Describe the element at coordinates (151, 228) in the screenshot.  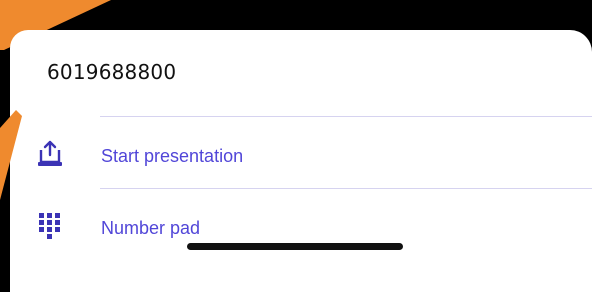
I see `number-pad-label: Number pad` at that location.